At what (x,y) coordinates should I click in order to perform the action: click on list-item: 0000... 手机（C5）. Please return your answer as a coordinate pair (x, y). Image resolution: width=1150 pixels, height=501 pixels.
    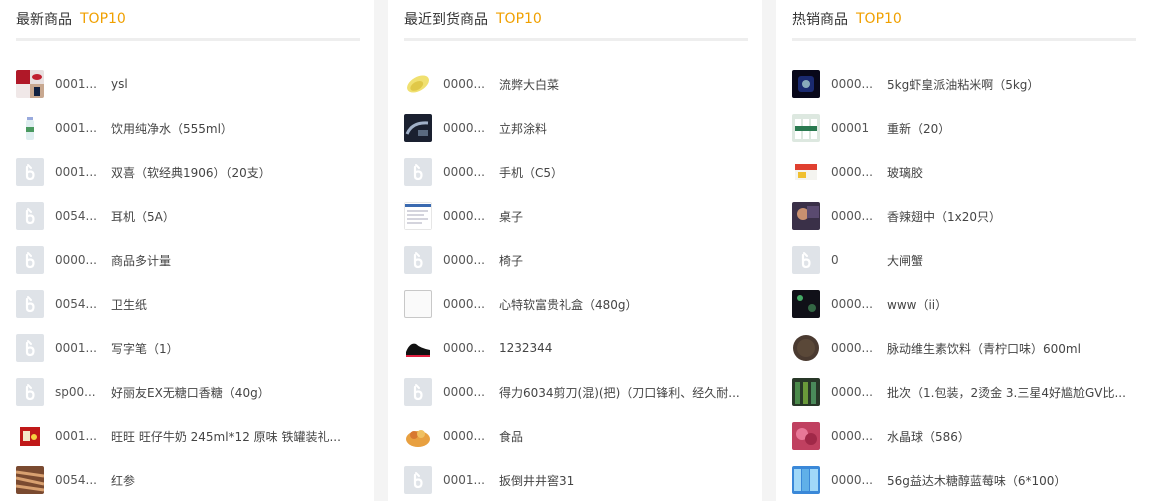
    Looking at the image, I should click on (575, 172).